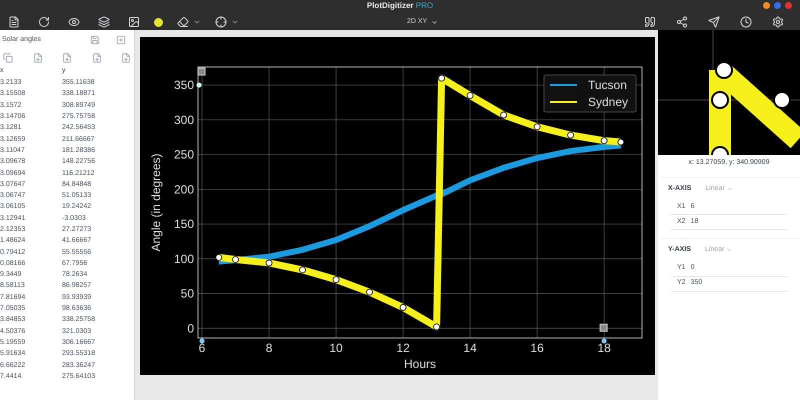 This screenshot has width=800, height=400. I want to click on add-icon, so click(121, 40).